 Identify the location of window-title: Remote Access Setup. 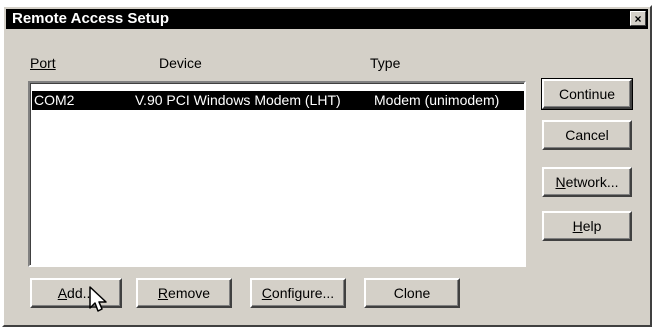
(91, 18).